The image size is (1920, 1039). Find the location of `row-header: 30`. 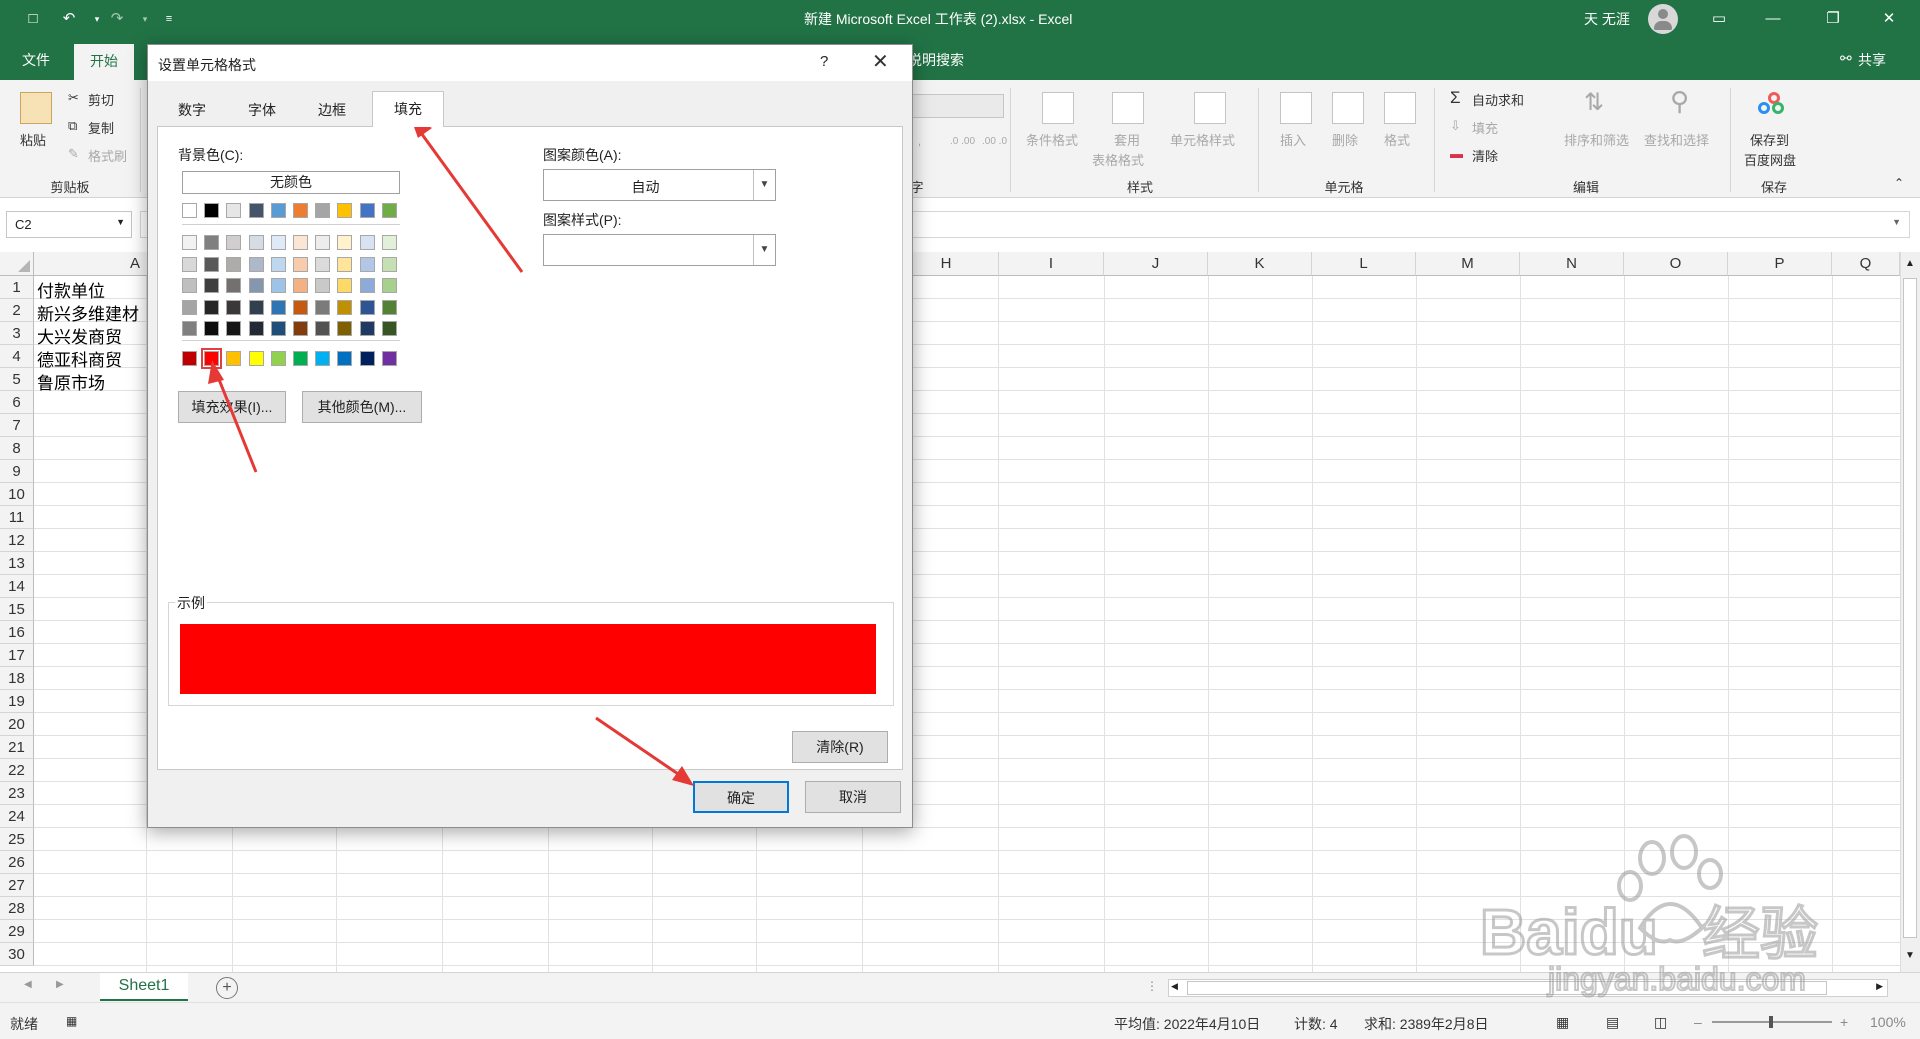

row-header: 30 is located at coordinates (17, 954).